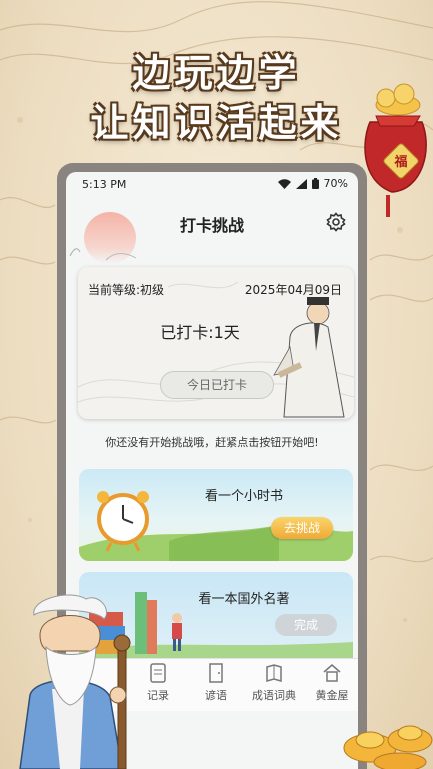  Describe the element at coordinates (332, 673) in the screenshot. I see `house-icon` at that location.